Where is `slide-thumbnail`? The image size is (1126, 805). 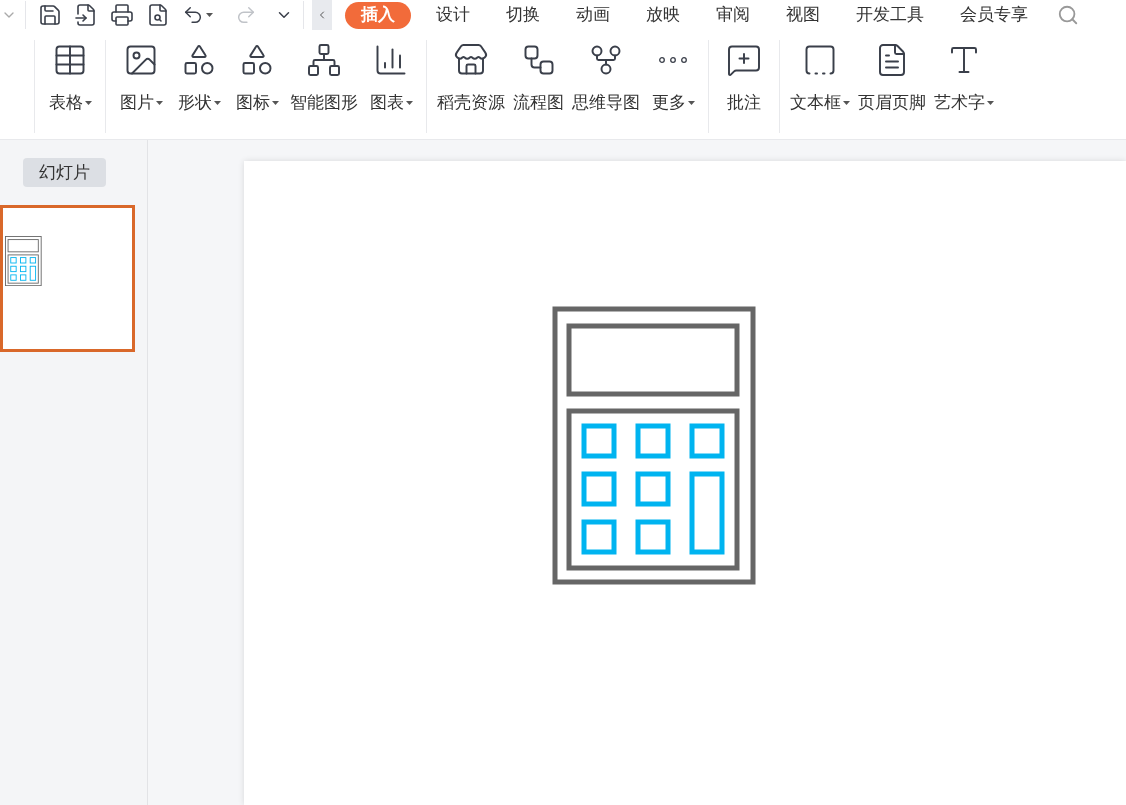
slide-thumbnail is located at coordinates (67, 278).